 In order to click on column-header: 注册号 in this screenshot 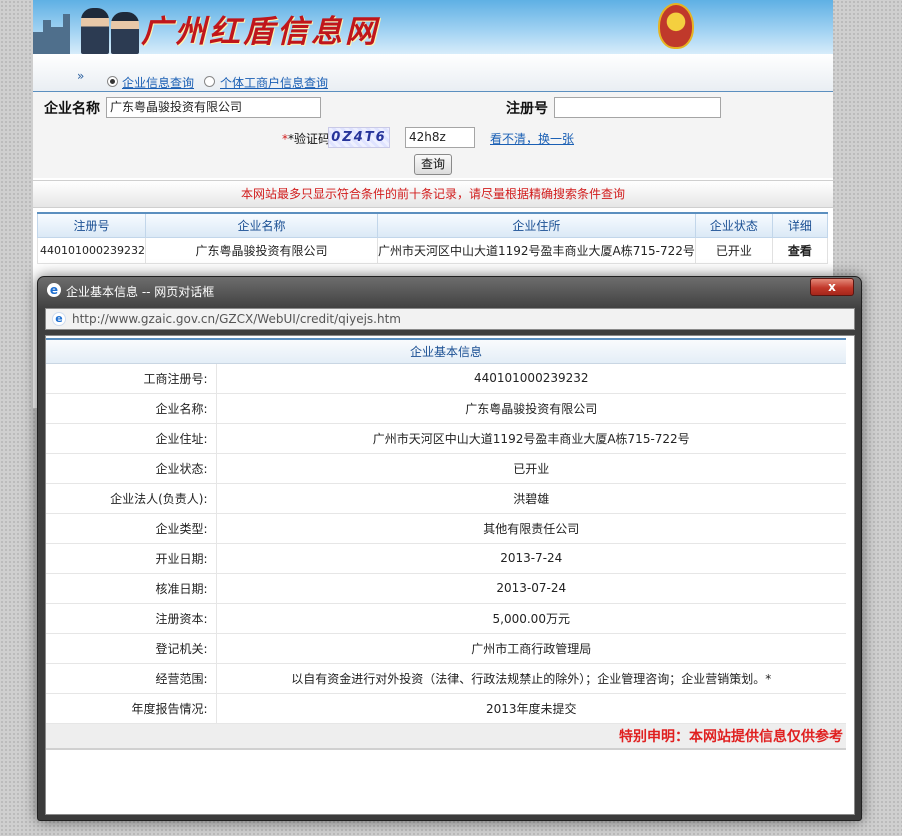, I will do `click(91, 225)`.